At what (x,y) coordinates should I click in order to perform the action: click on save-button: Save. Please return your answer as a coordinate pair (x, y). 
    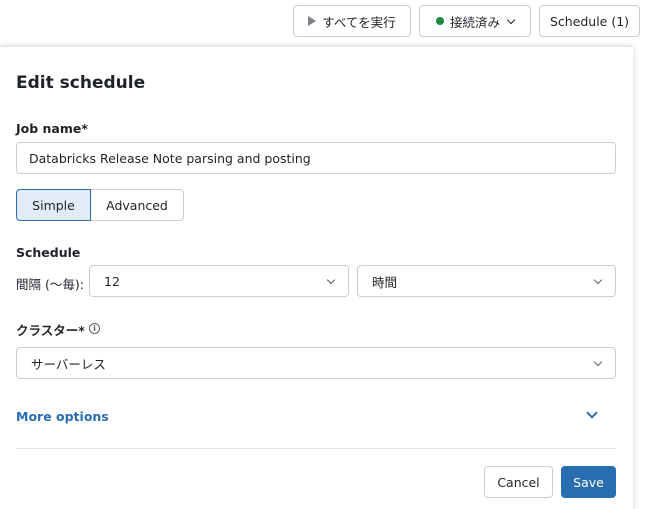
    Looking at the image, I should click on (588, 482).